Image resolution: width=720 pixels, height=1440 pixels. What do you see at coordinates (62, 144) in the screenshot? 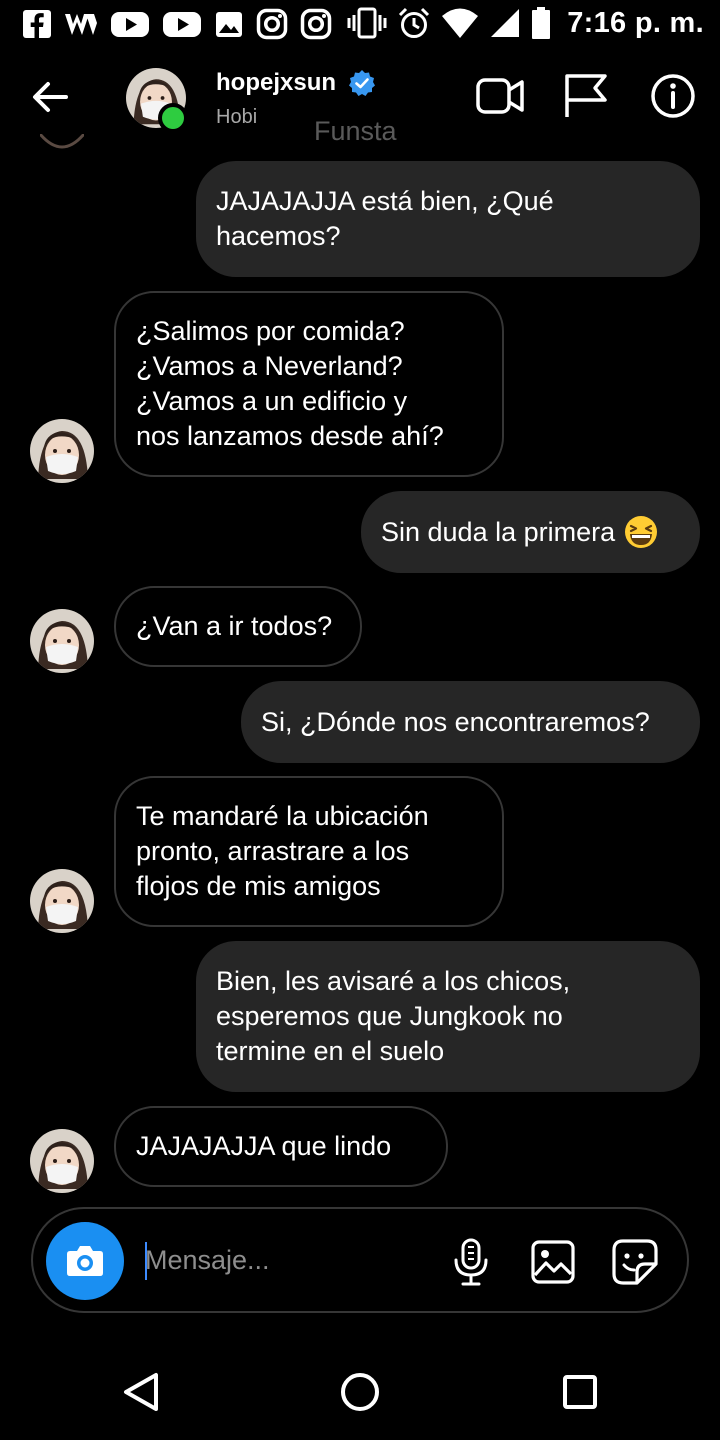
I see `scrolled-avatar-edge` at bounding box center [62, 144].